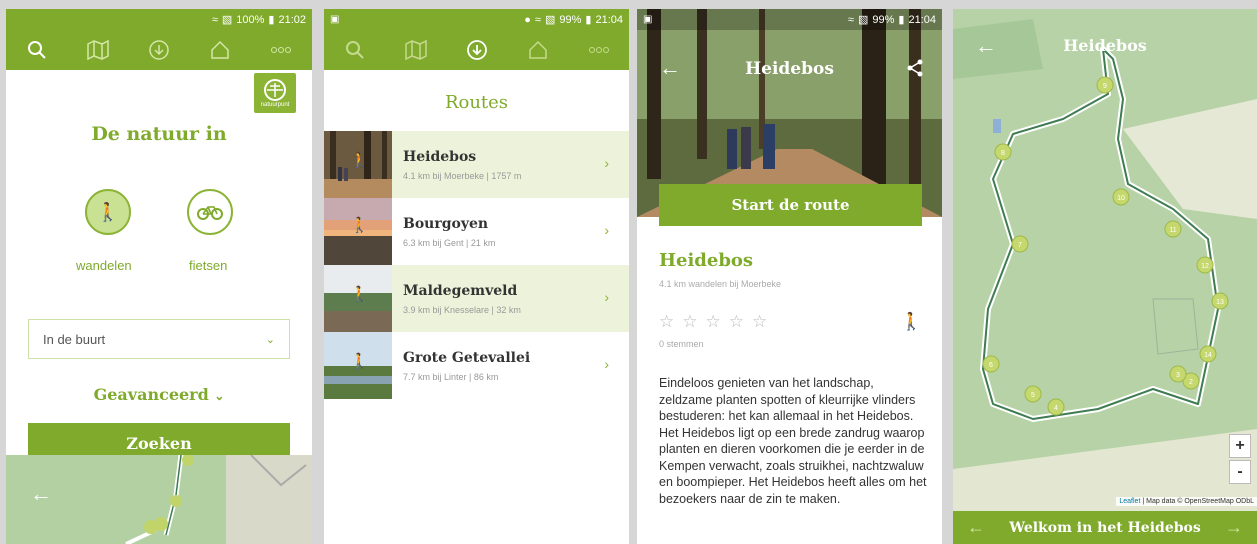 This screenshot has height=544, width=1257. What do you see at coordinates (104, 265) in the screenshot?
I see `walk-mode-label: wandelen` at bounding box center [104, 265].